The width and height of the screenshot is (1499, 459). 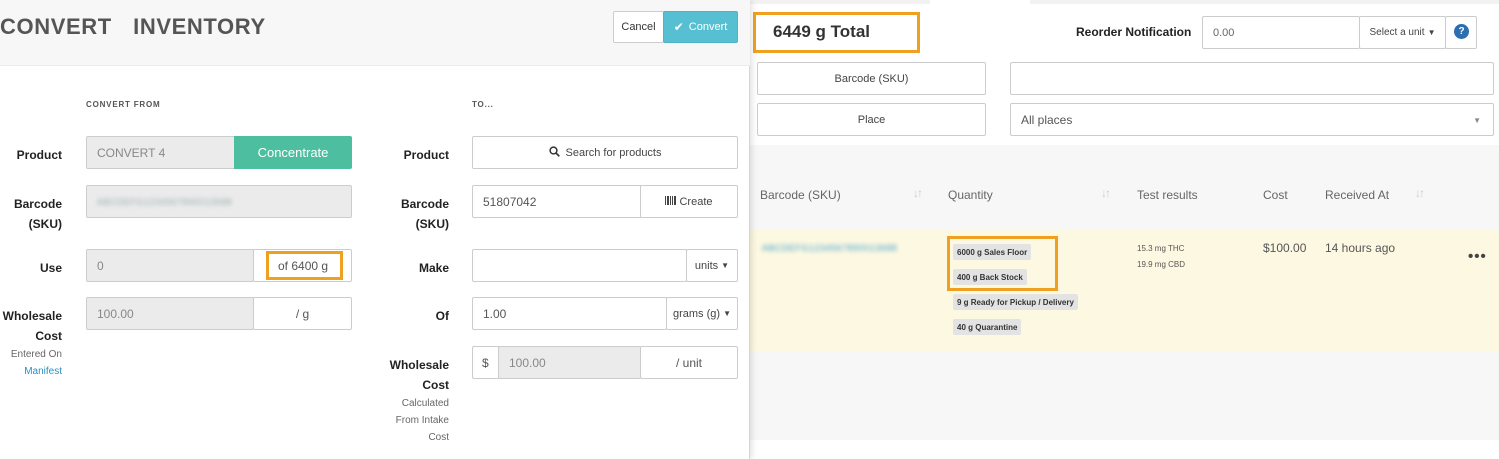 I want to click on from-barcode-value: ABCDEFG1234567890013688, so click(x=165, y=201).